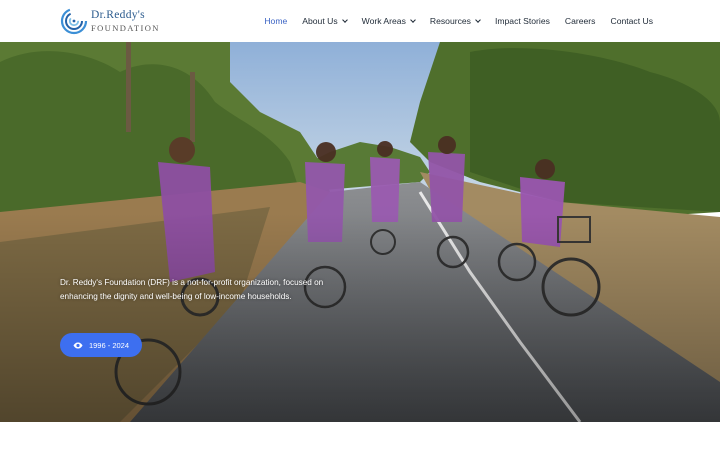 The height and width of the screenshot is (450, 720). I want to click on logo-line-2: FOUNDATION, so click(125, 27).